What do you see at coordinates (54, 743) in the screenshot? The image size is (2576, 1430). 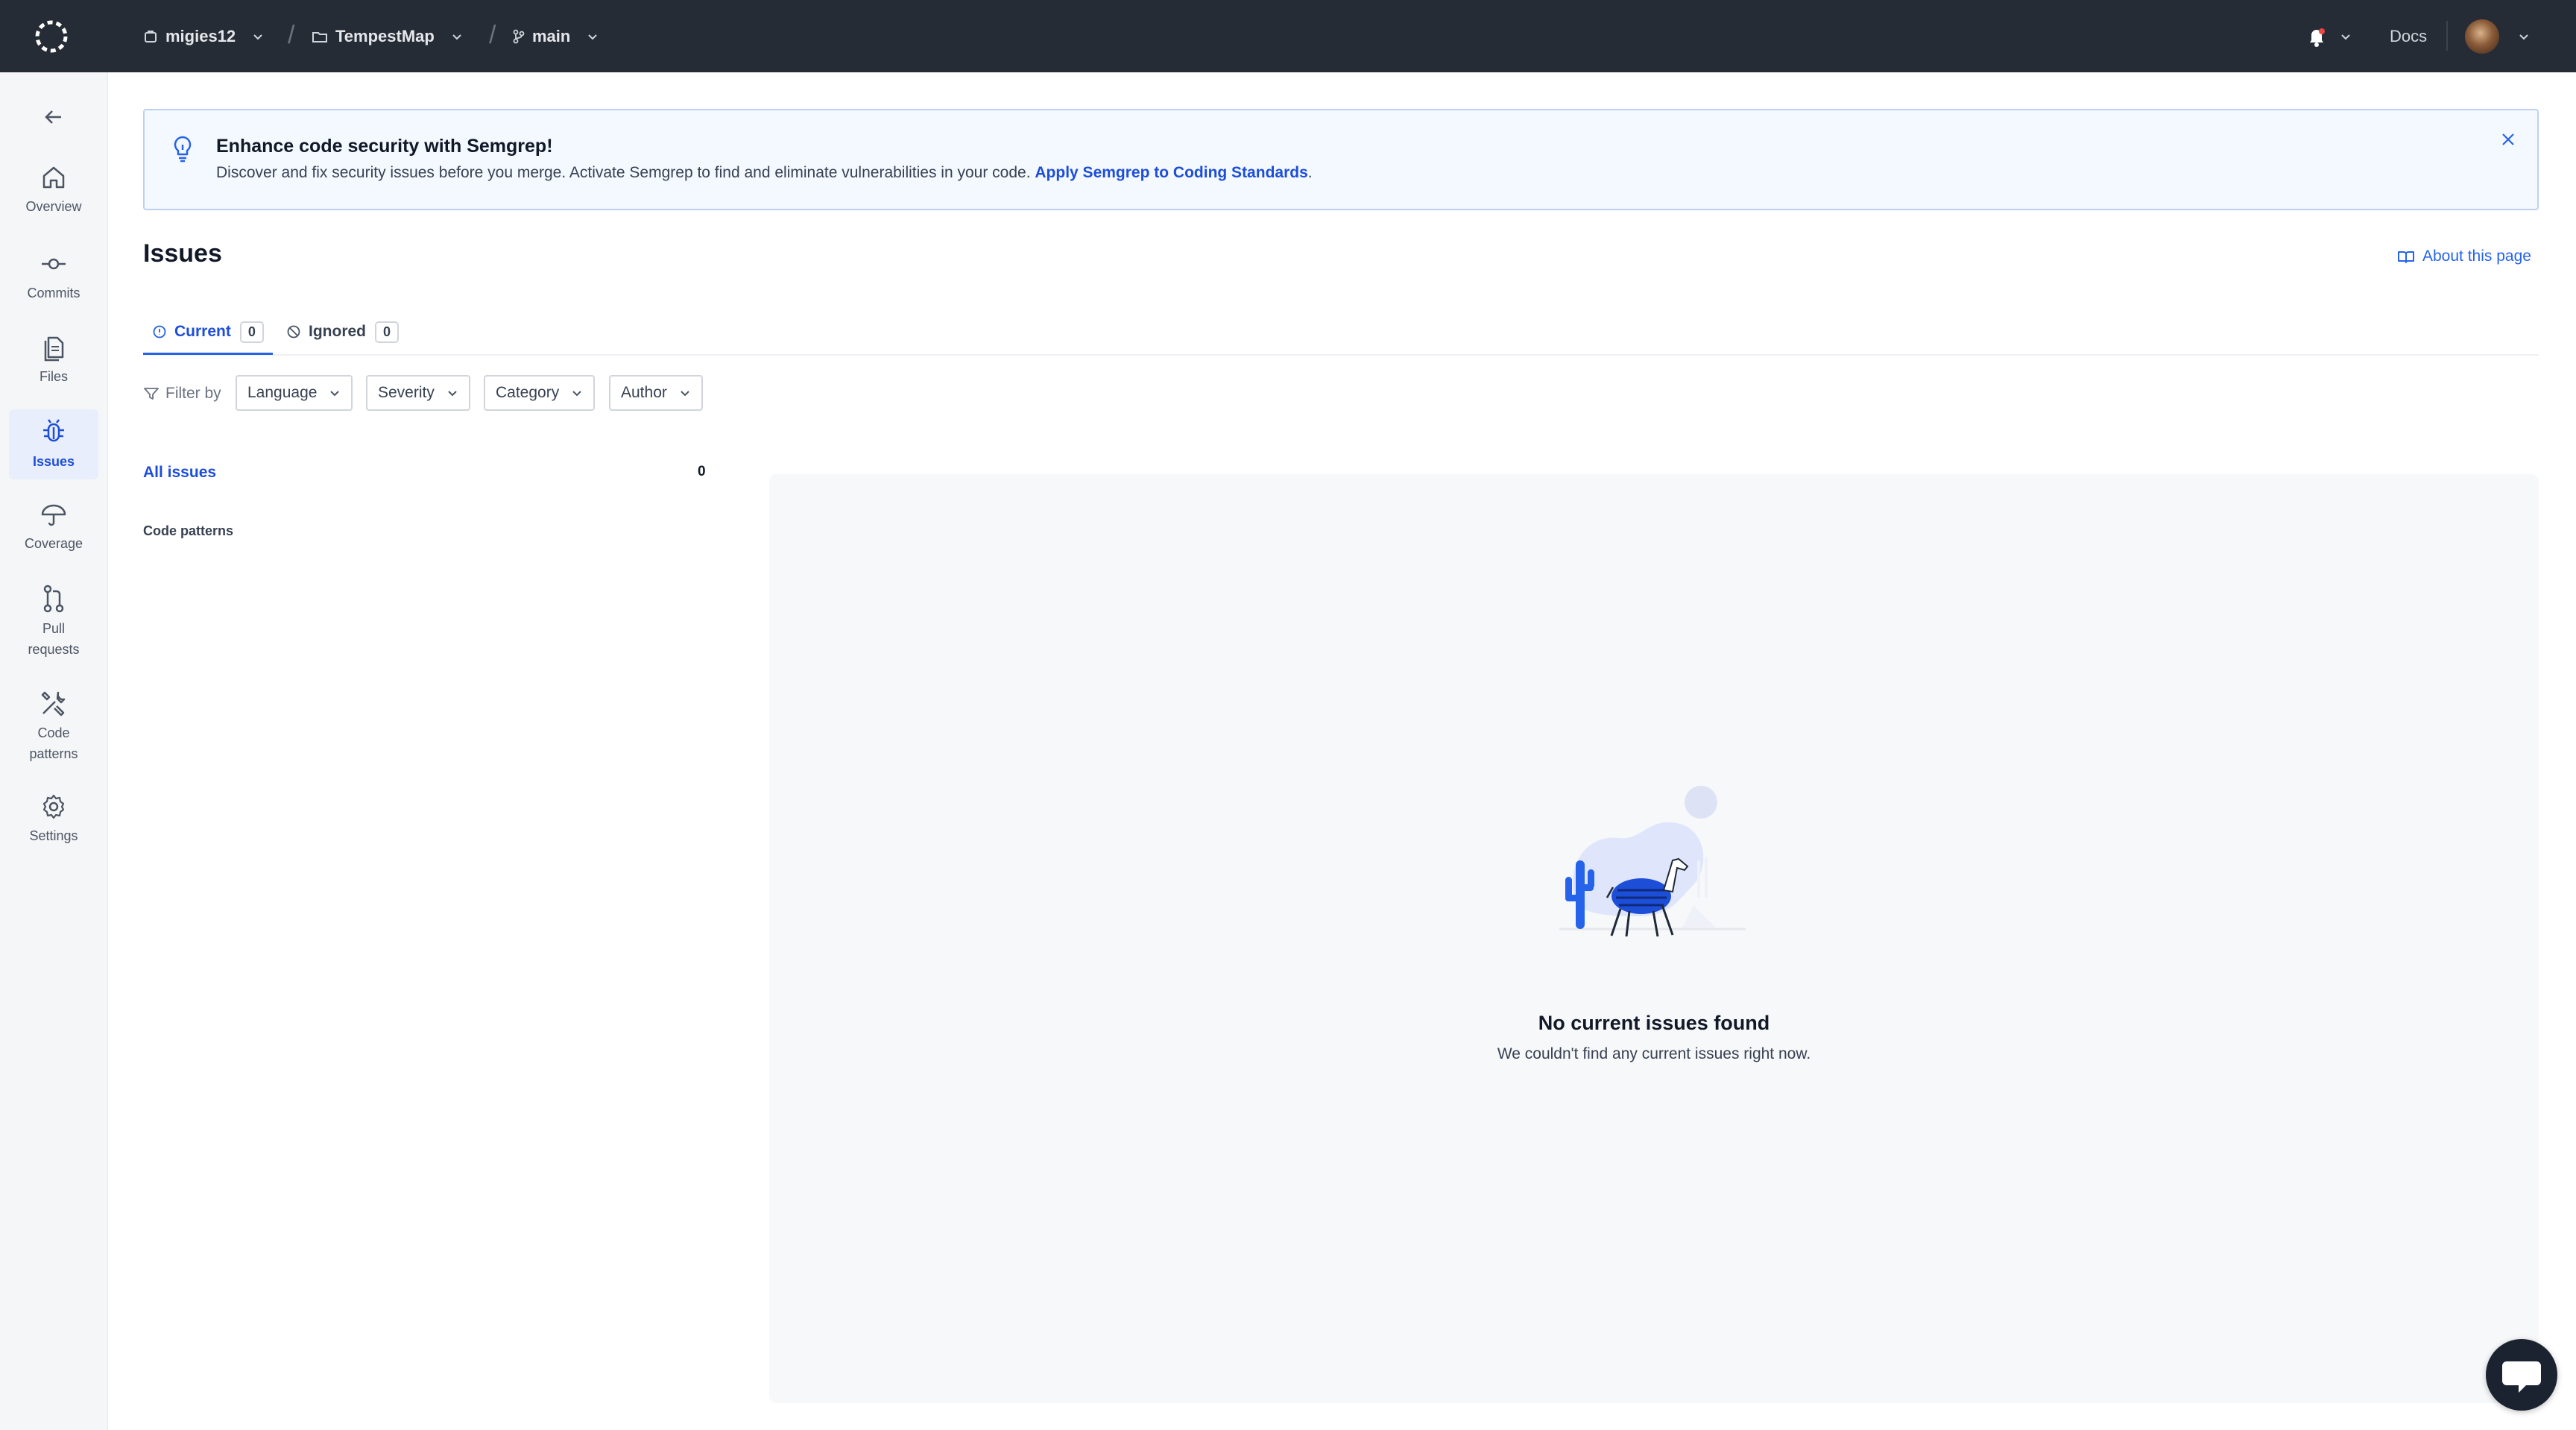 I see `sidebar-item-label: Code patterns` at bounding box center [54, 743].